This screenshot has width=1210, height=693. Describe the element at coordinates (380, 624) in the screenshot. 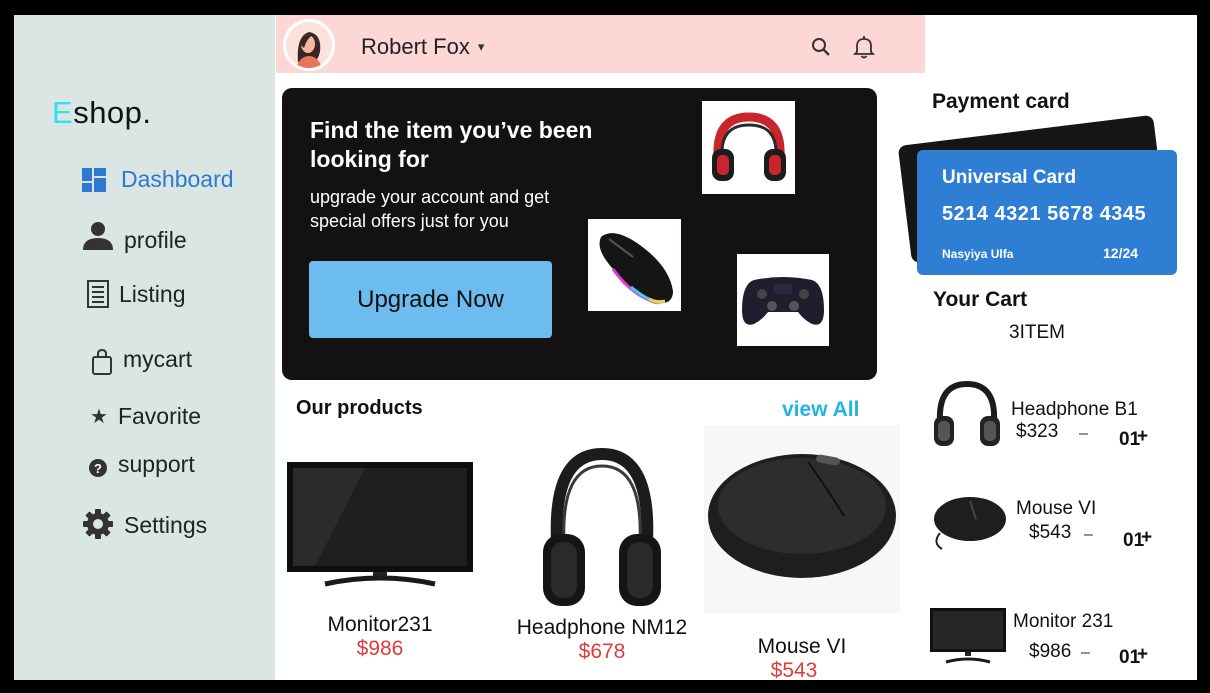

I see `product-name: Monitor231` at that location.